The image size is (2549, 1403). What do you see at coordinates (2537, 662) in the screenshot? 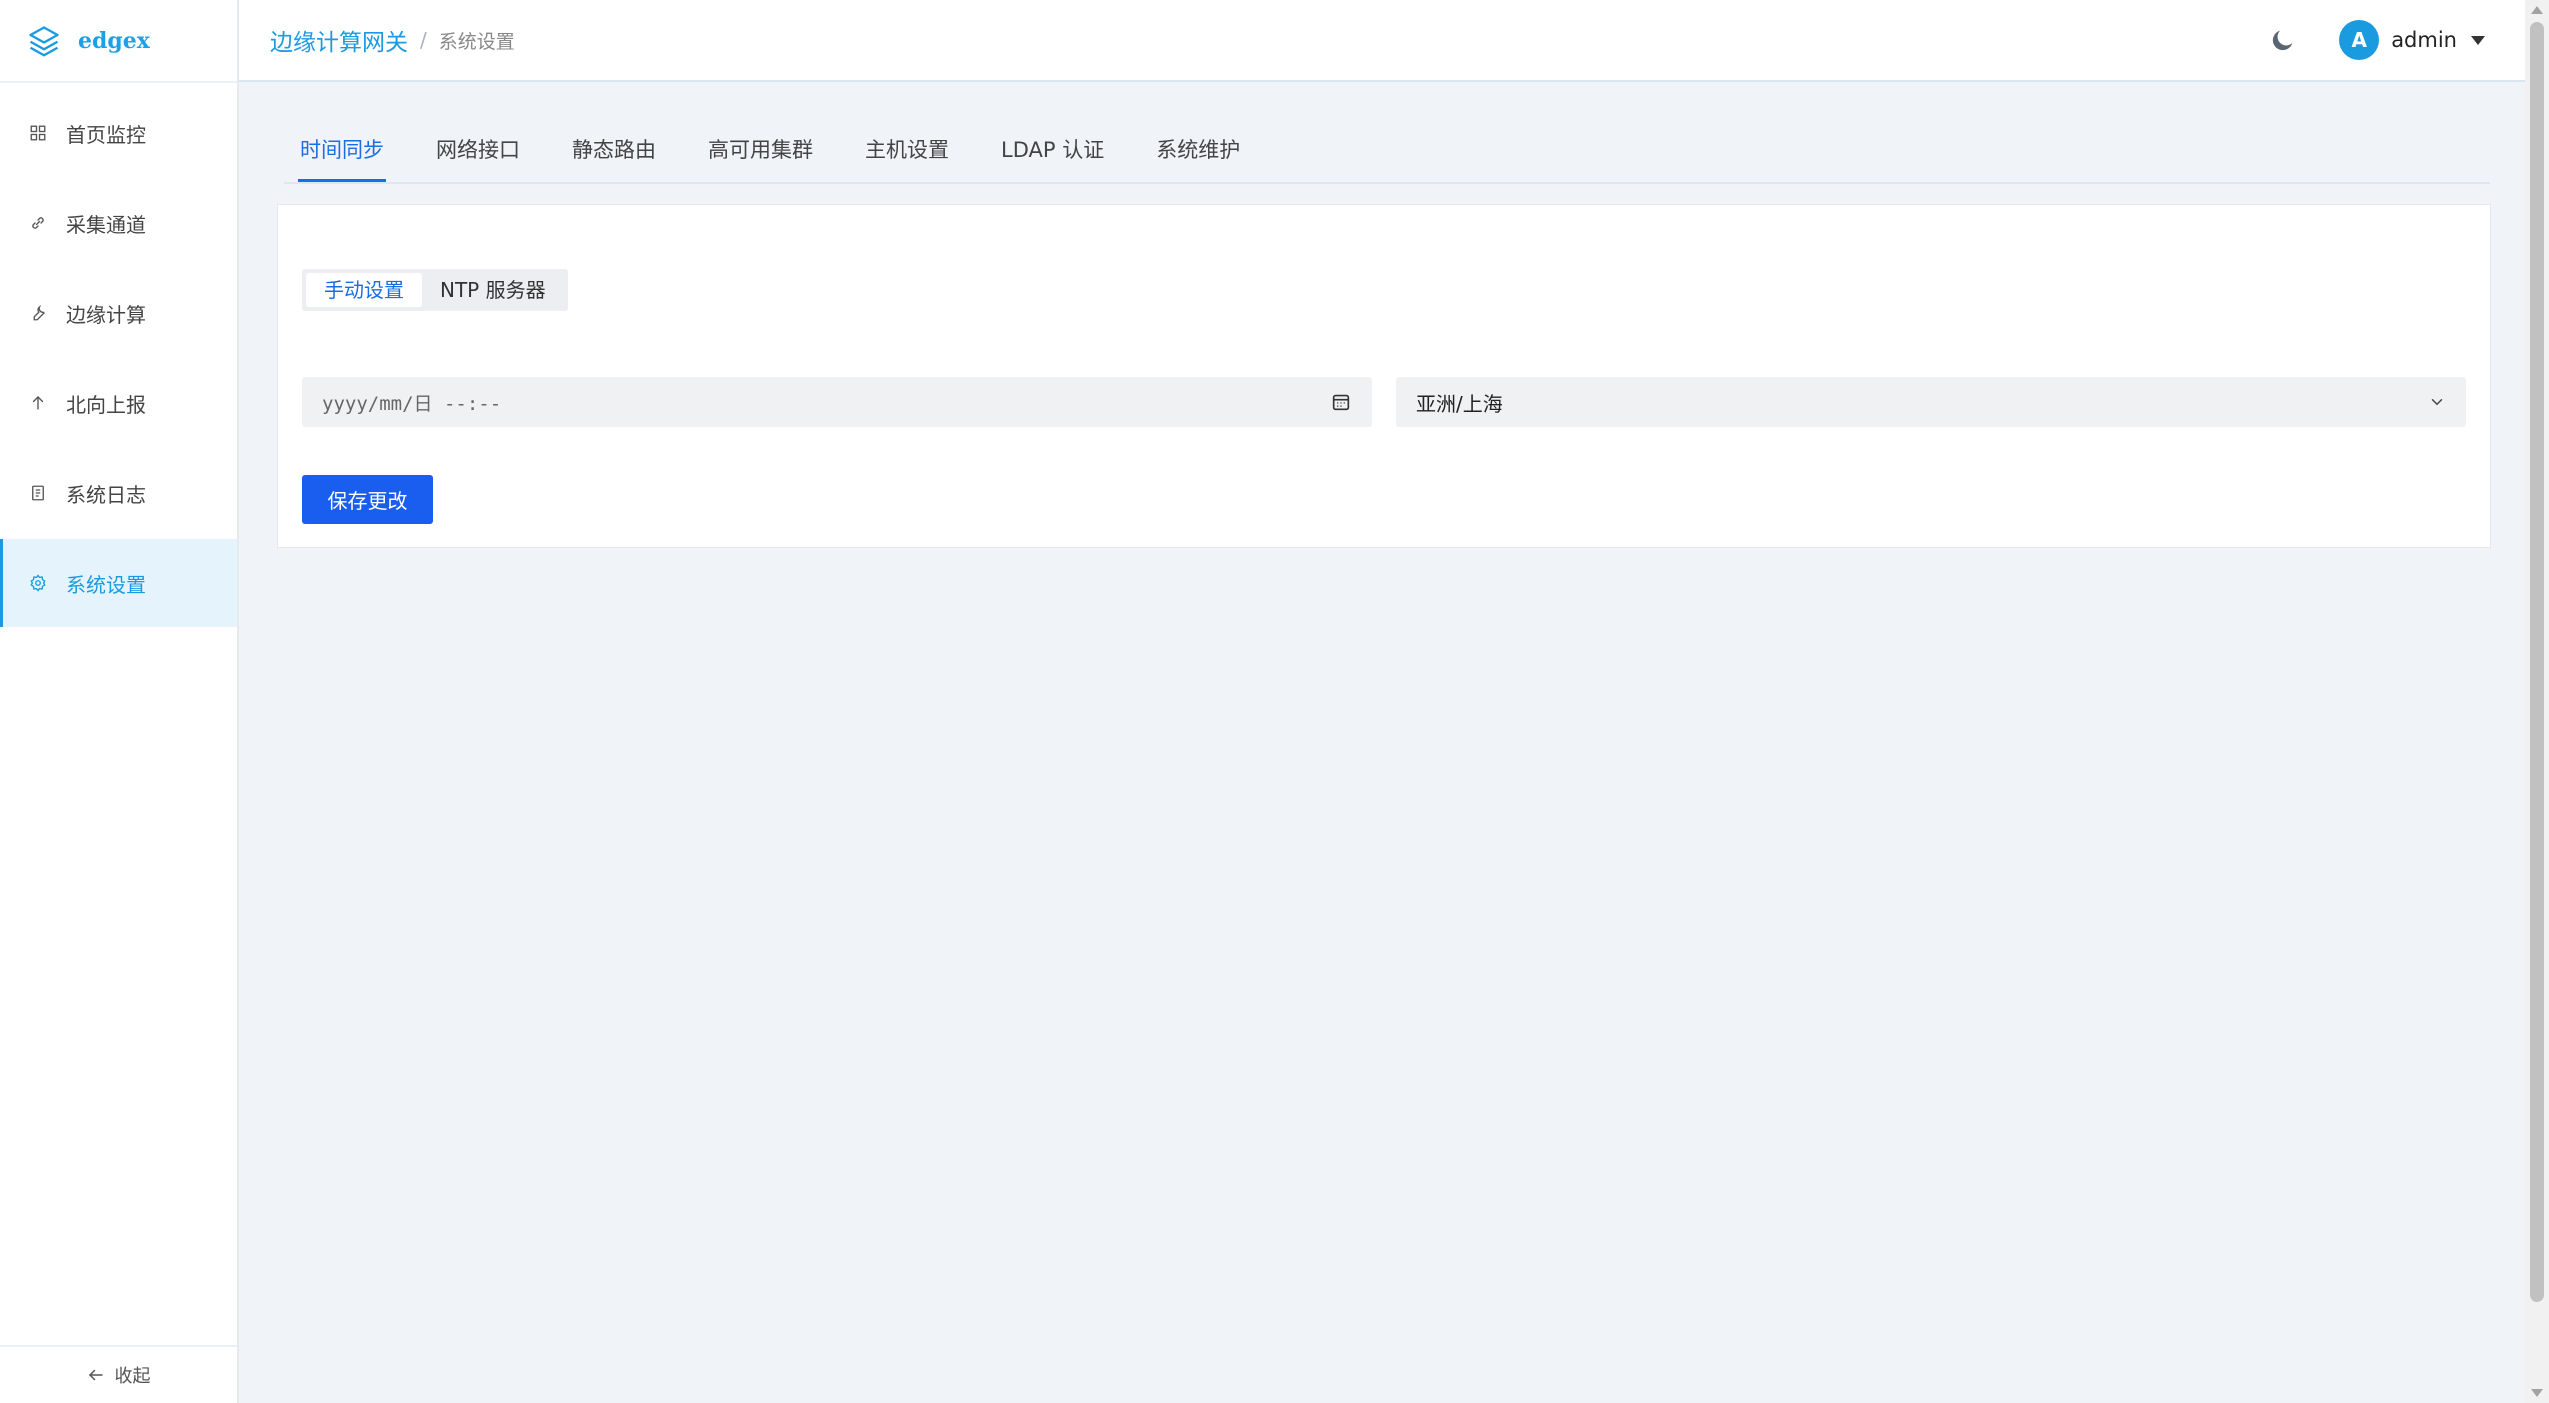
I see `scroll-thumb` at bounding box center [2537, 662].